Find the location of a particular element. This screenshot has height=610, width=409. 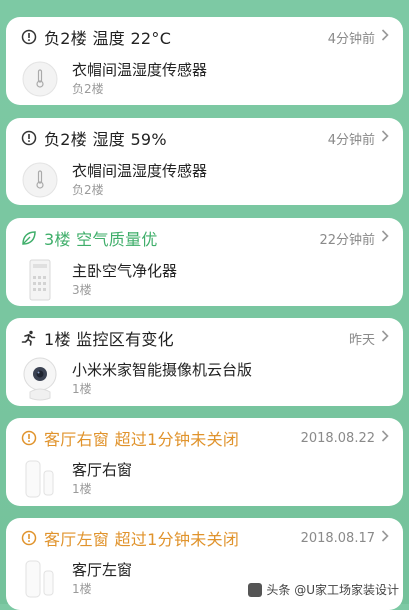

notification-card: 负2楼 湿度 59% 4分钟前 衣帽间温湿度传感器 负2楼 is located at coordinates (204, 161).